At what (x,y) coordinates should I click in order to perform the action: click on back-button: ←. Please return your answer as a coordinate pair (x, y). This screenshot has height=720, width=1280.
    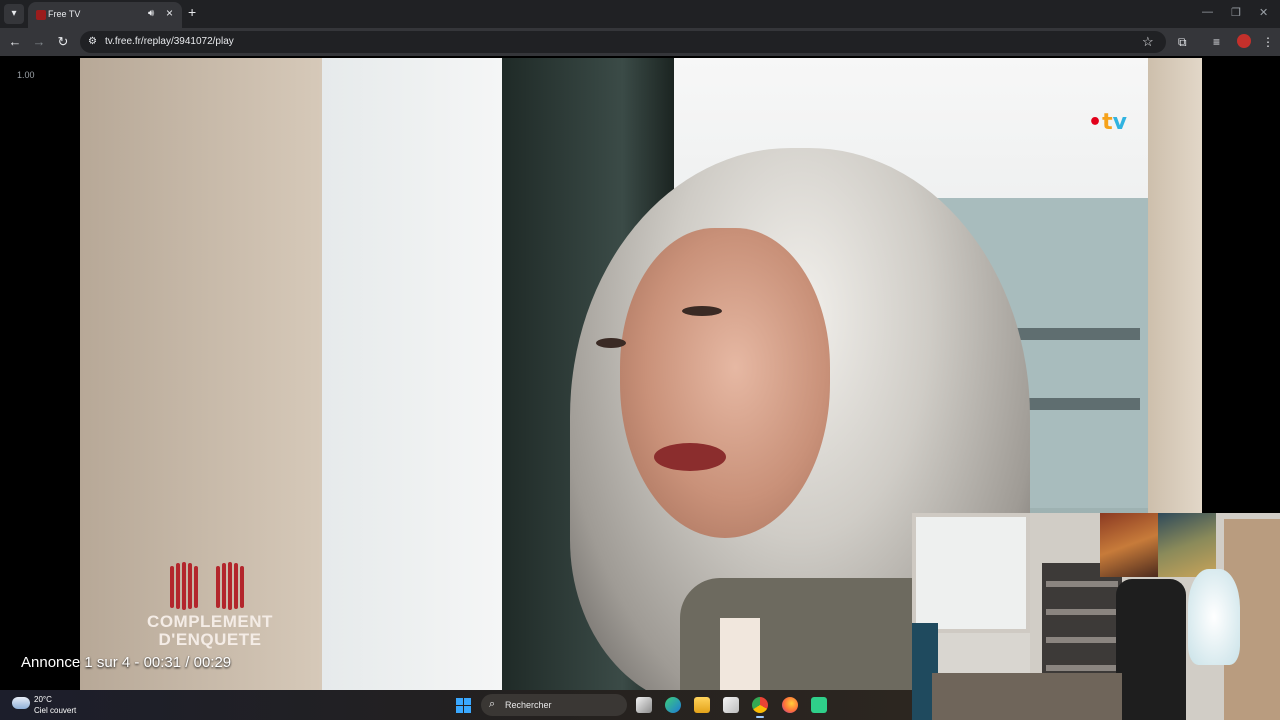
    Looking at the image, I should click on (15, 41).